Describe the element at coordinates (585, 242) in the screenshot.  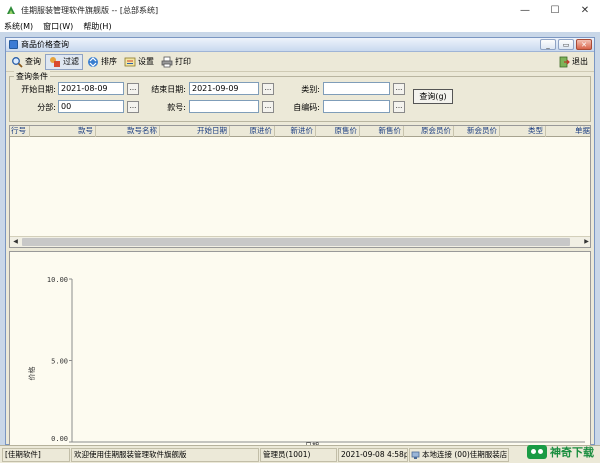
I see `scroll-right-icon: ▶` at that location.